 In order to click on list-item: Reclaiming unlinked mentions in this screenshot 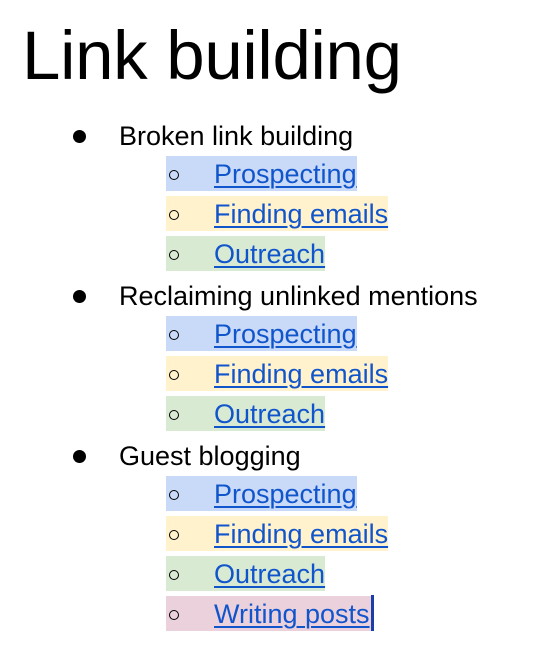, I will do `click(271, 296)`.